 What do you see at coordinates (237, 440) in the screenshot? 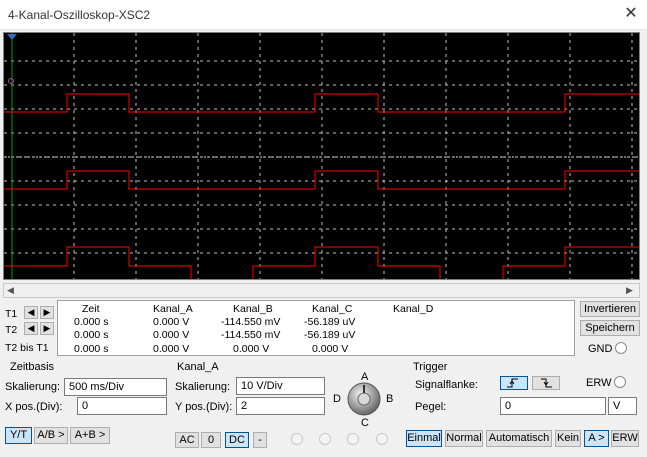
I see `coupling-dc-button: DC` at bounding box center [237, 440].